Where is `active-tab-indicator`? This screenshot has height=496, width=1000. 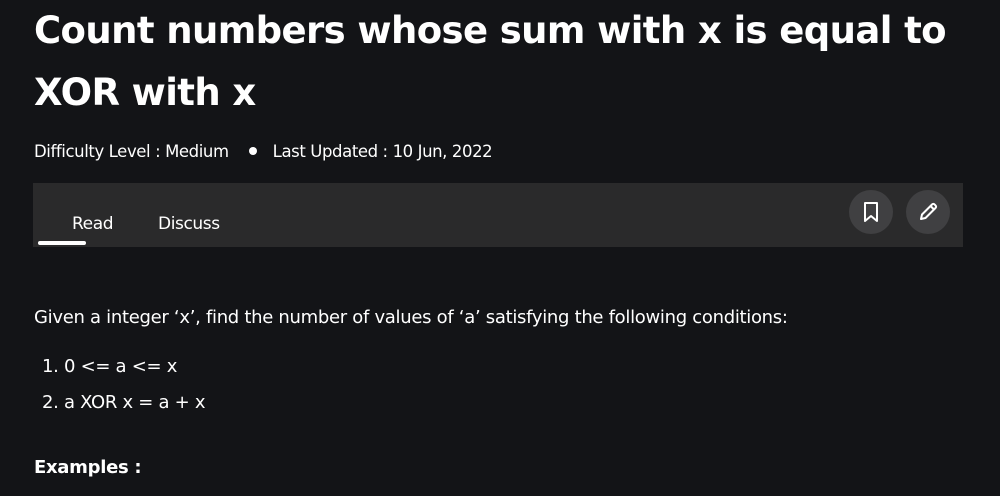
active-tab-indicator is located at coordinates (62, 243).